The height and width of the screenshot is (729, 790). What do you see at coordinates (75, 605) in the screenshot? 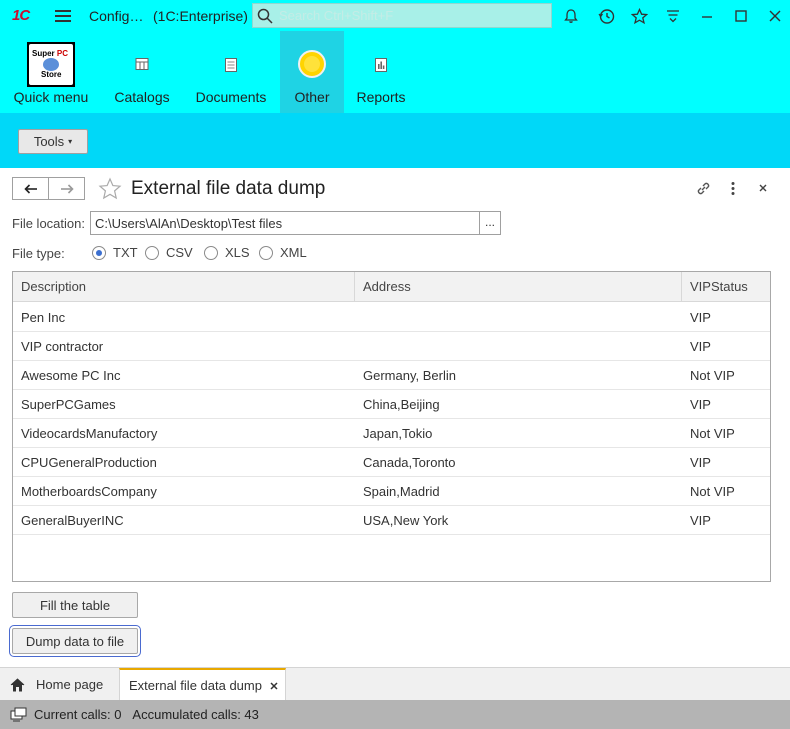
I see `fill-table-button: Fill the table` at bounding box center [75, 605].